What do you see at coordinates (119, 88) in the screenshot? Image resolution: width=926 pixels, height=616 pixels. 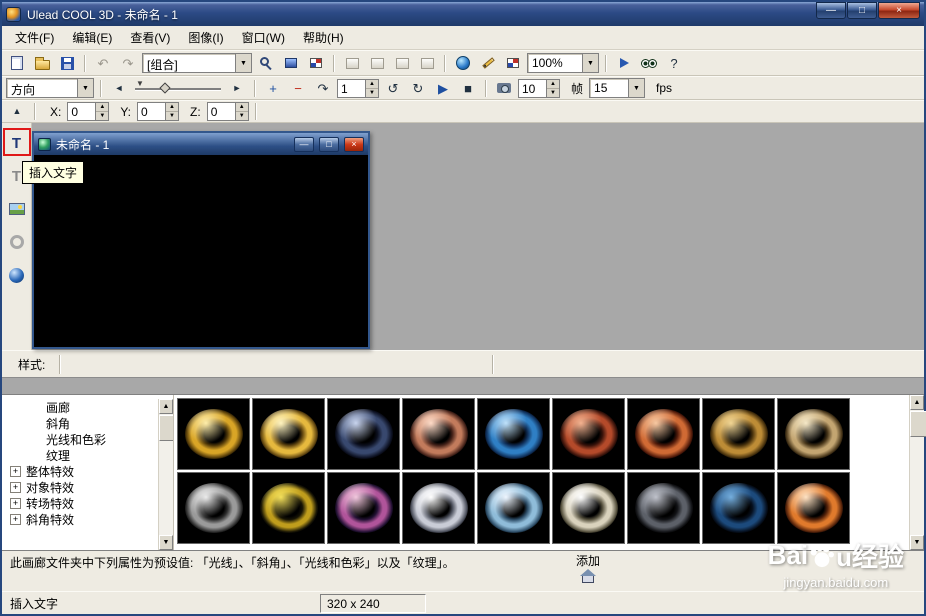 I see `first-frame-button: ◄` at bounding box center [119, 88].